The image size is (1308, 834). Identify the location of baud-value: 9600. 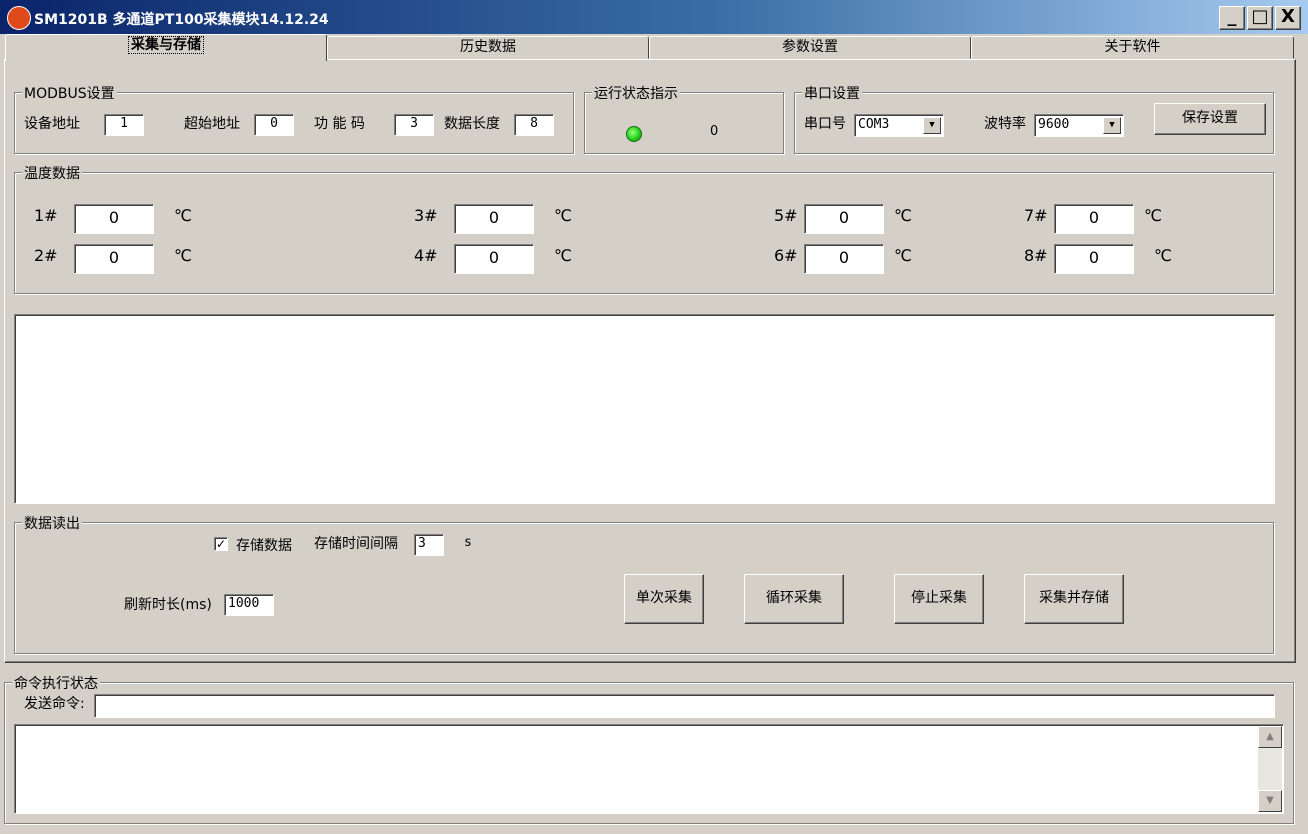
(1054, 124).